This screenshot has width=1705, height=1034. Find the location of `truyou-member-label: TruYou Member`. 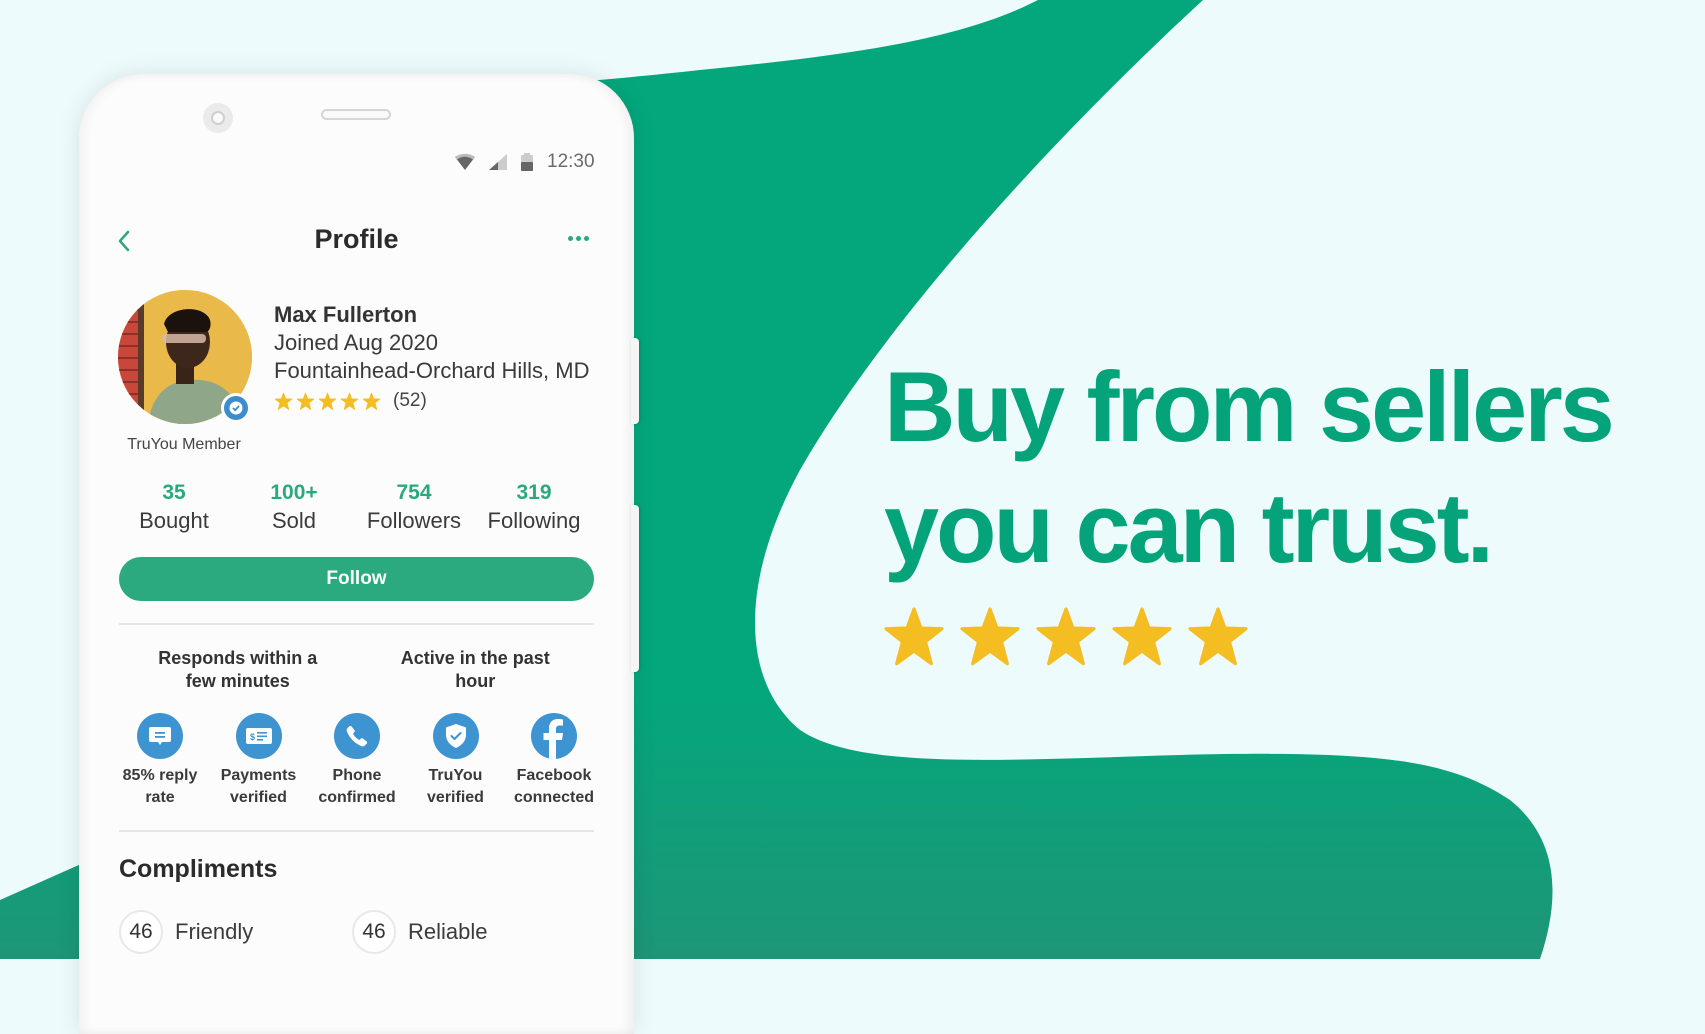

truyou-member-label: TruYou Member is located at coordinates (184, 444).